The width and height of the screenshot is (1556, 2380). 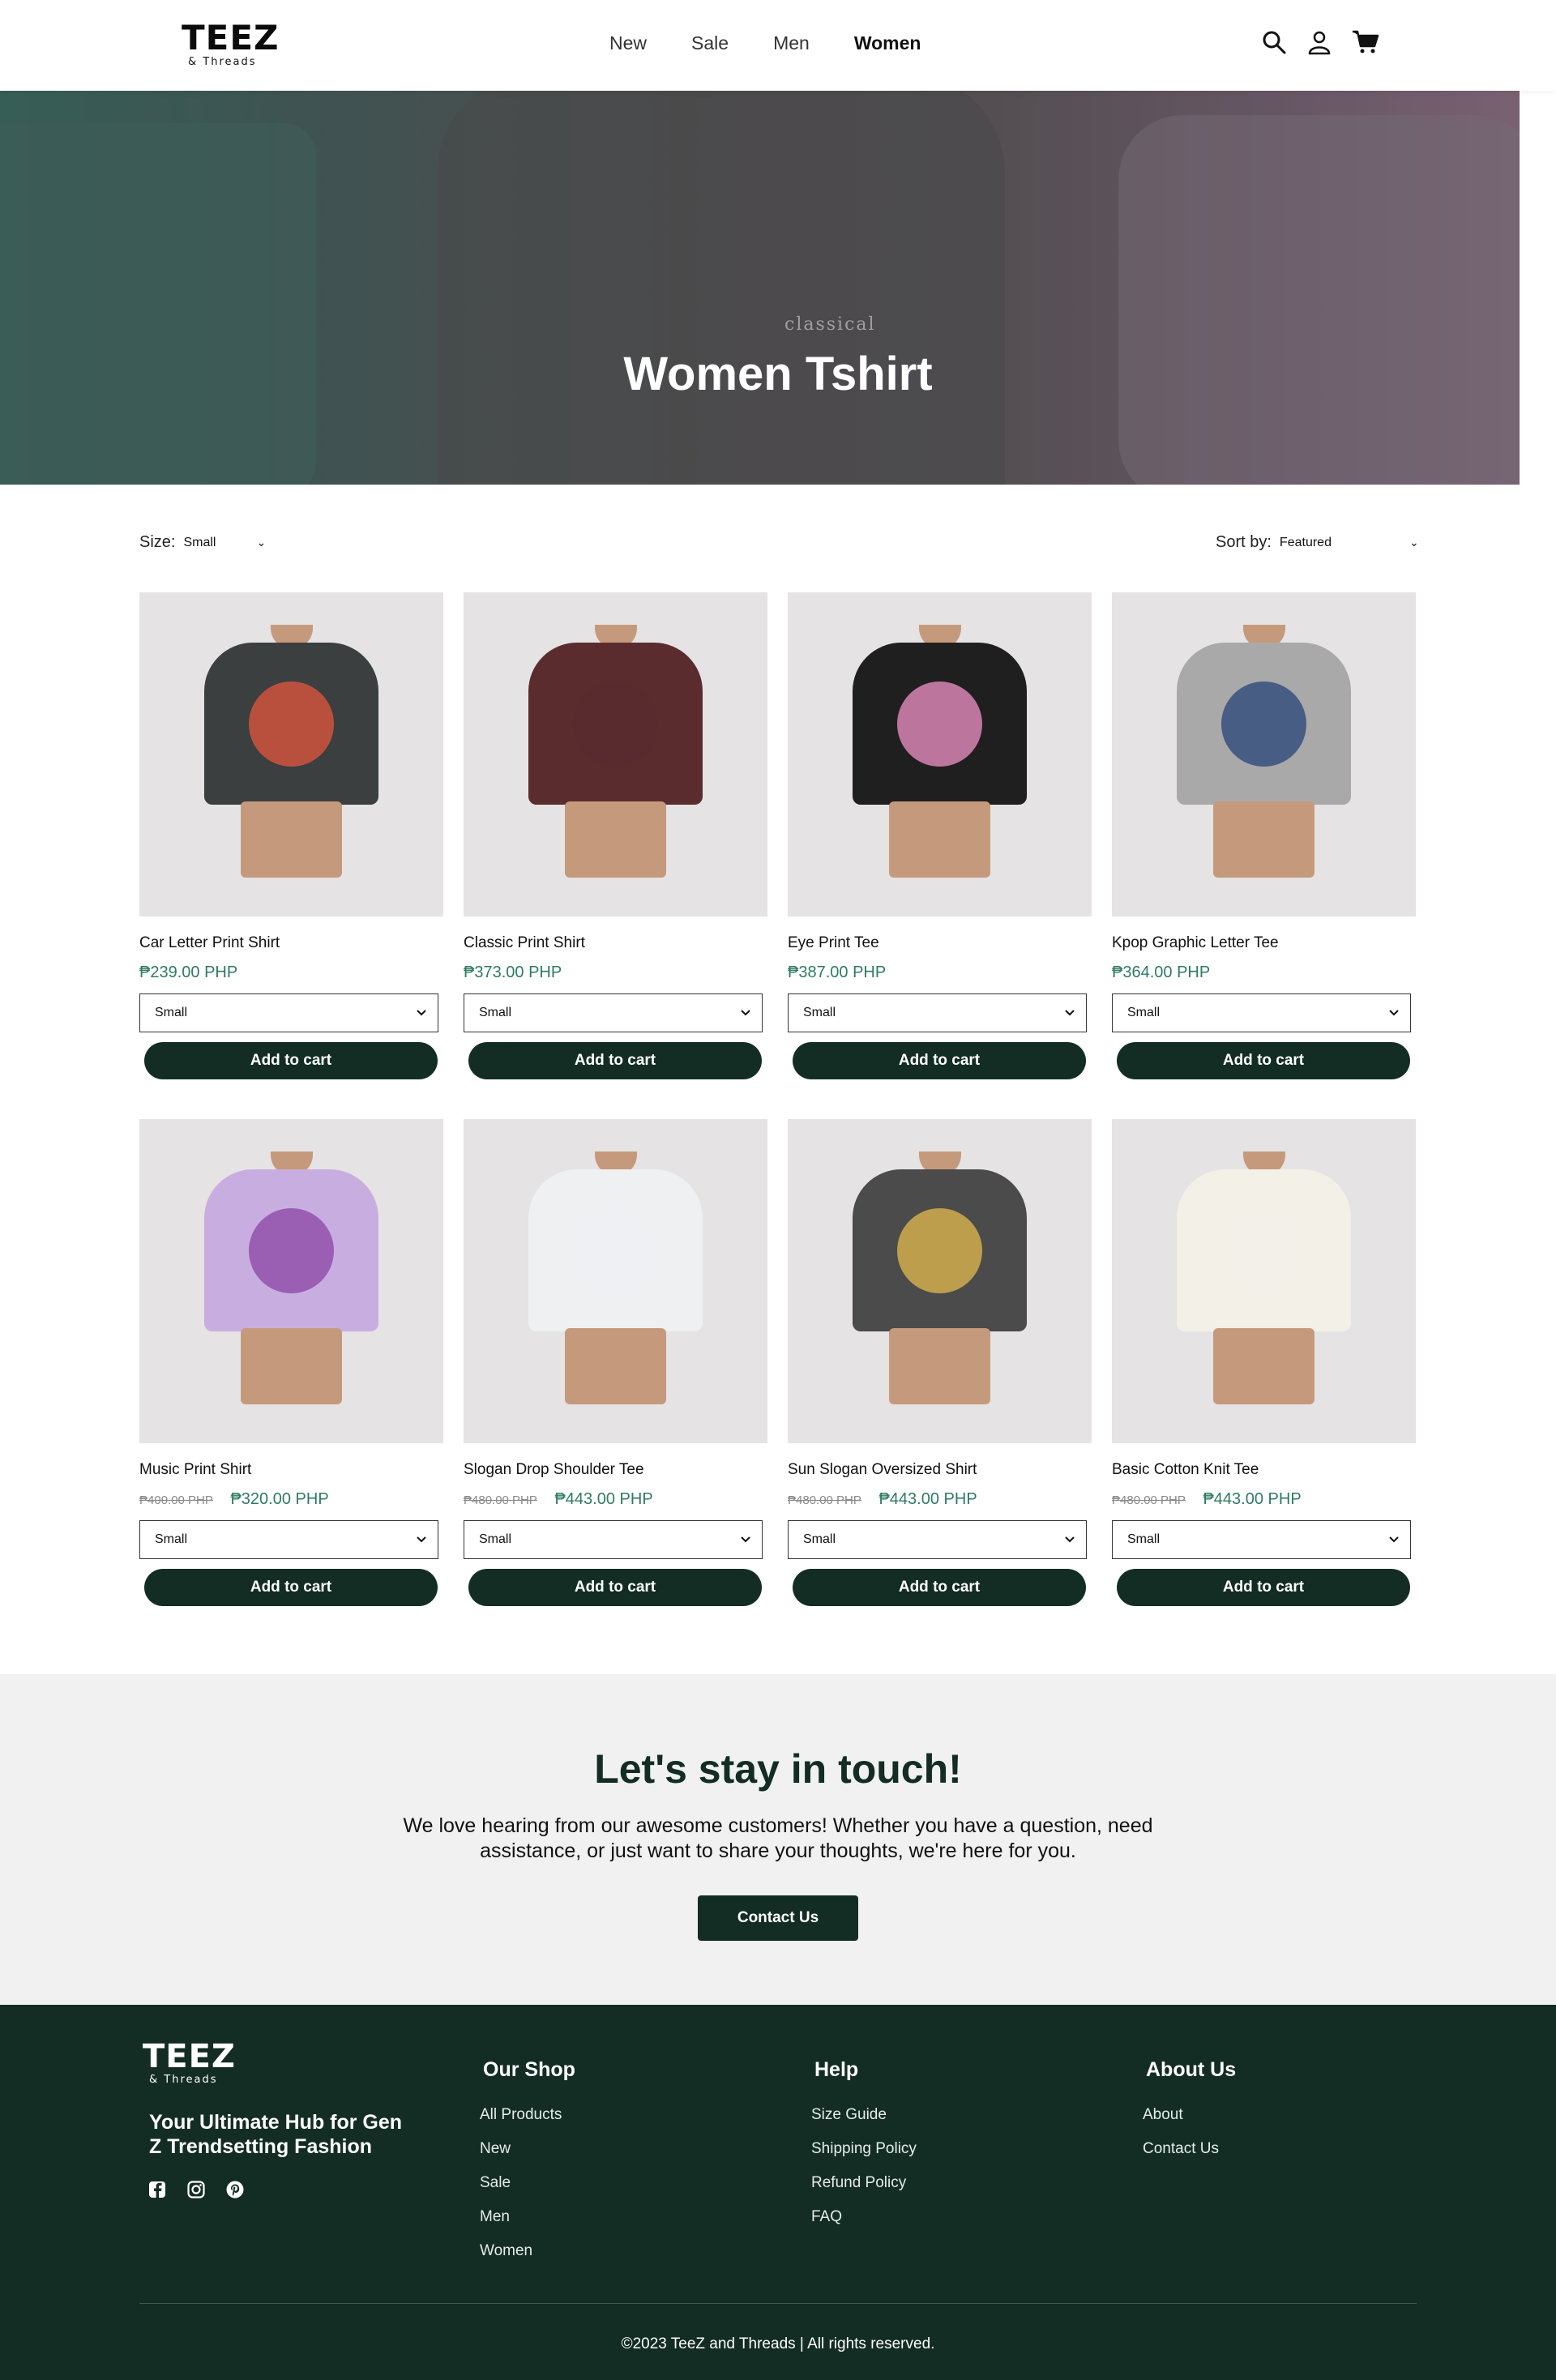 What do you see at coordinates (527, 2149) in the screenshot?
I see `footer-link-new: New` at bounding box center [527, 2149].